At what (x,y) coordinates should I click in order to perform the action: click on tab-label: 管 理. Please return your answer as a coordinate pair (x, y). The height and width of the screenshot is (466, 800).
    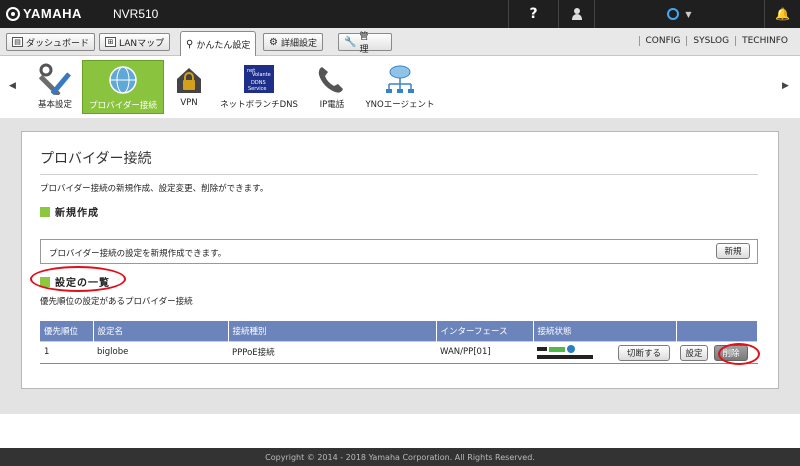
    Looking at the image, I should click on (368, 43).